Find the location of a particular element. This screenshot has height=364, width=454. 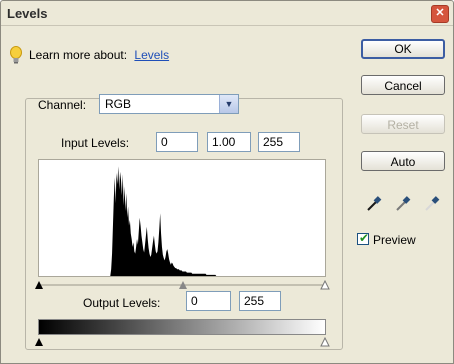

channel-label: Channel: is located at coordinates (62, 105).